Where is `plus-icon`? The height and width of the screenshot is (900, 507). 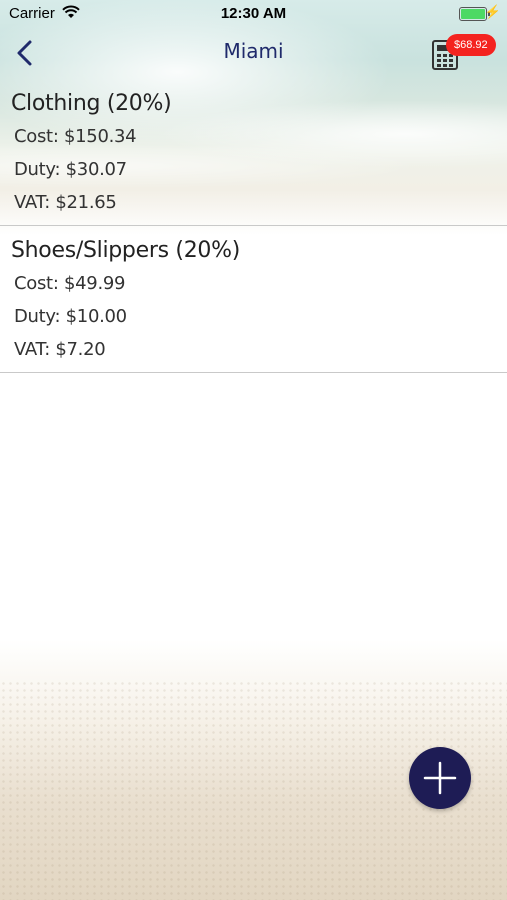 plus-icon is located at coordinates (440, 778).